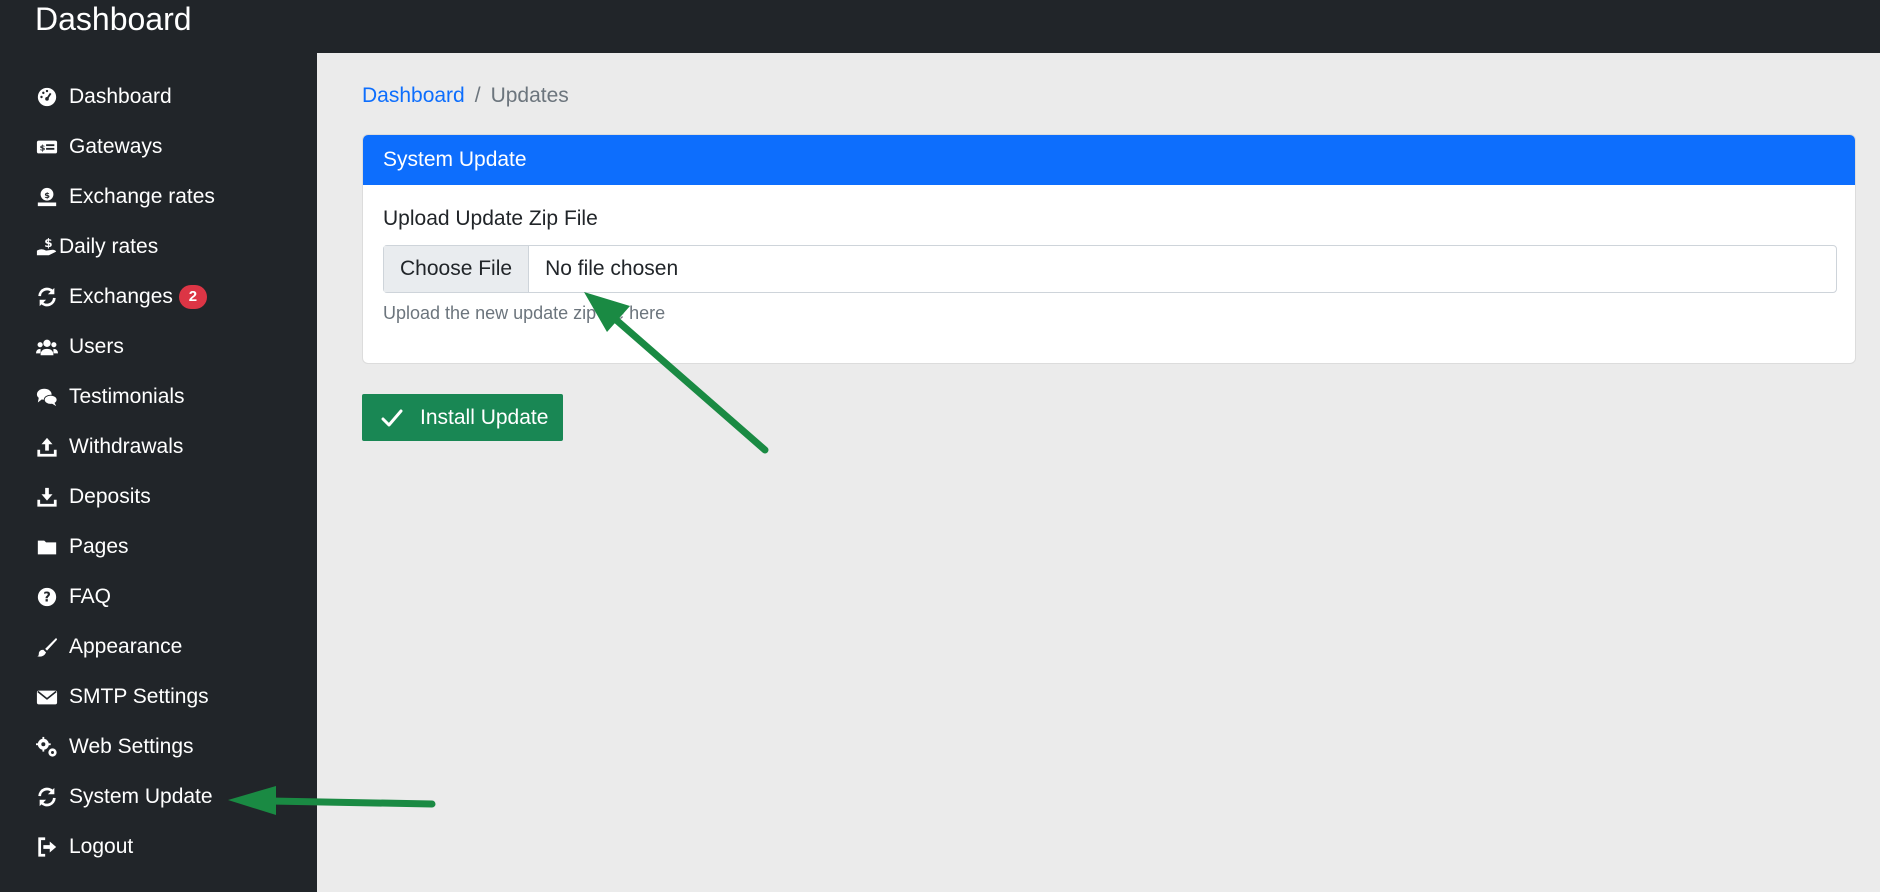  I want to click on sidebar-item-exchanges: Exchanges 2, so click(121, 297).